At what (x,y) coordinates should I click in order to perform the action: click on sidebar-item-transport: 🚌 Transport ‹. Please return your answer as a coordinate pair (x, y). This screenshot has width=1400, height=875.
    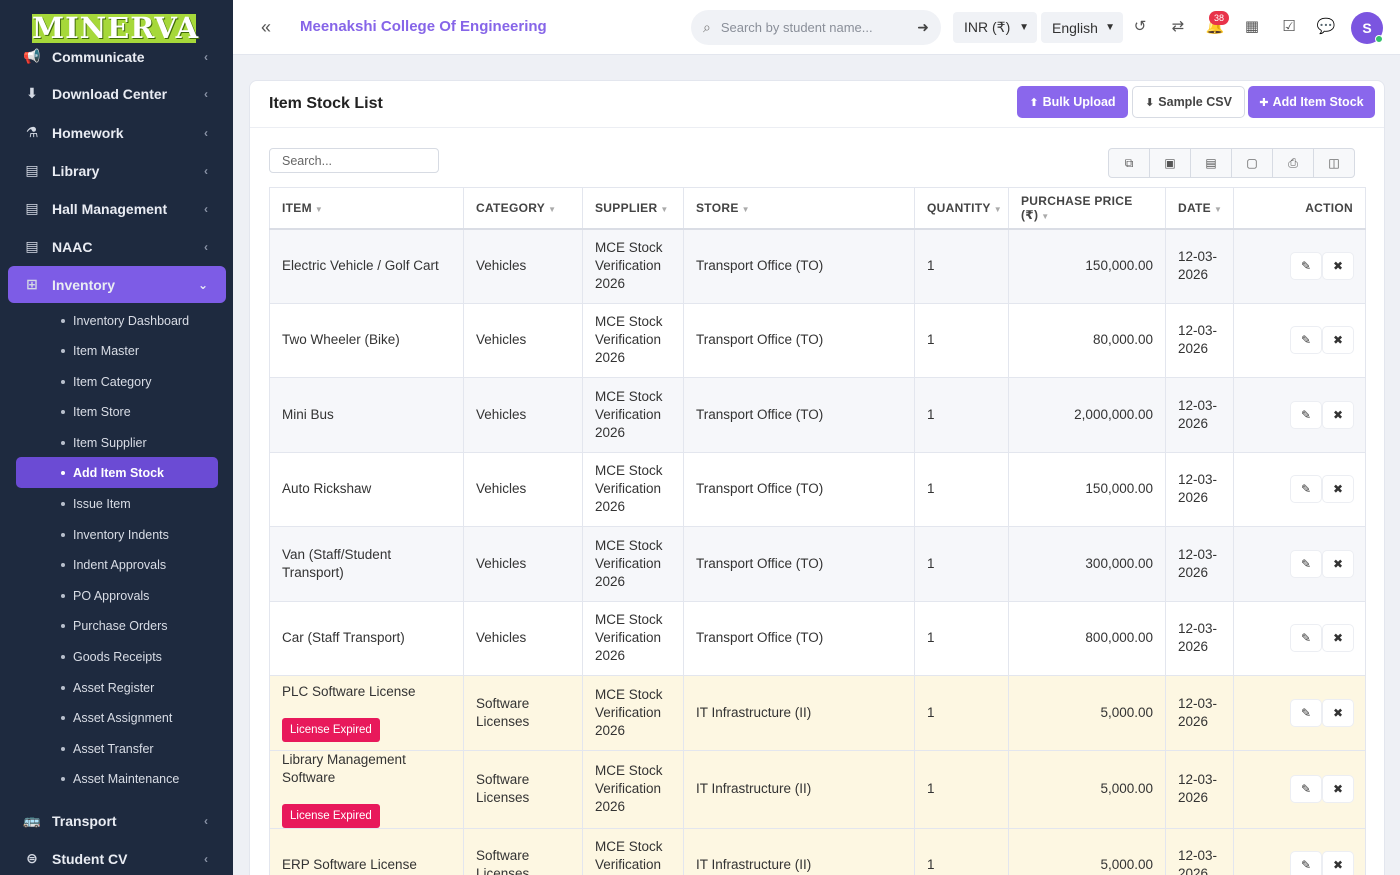
    Looking at the image, I should click on (117, 820).